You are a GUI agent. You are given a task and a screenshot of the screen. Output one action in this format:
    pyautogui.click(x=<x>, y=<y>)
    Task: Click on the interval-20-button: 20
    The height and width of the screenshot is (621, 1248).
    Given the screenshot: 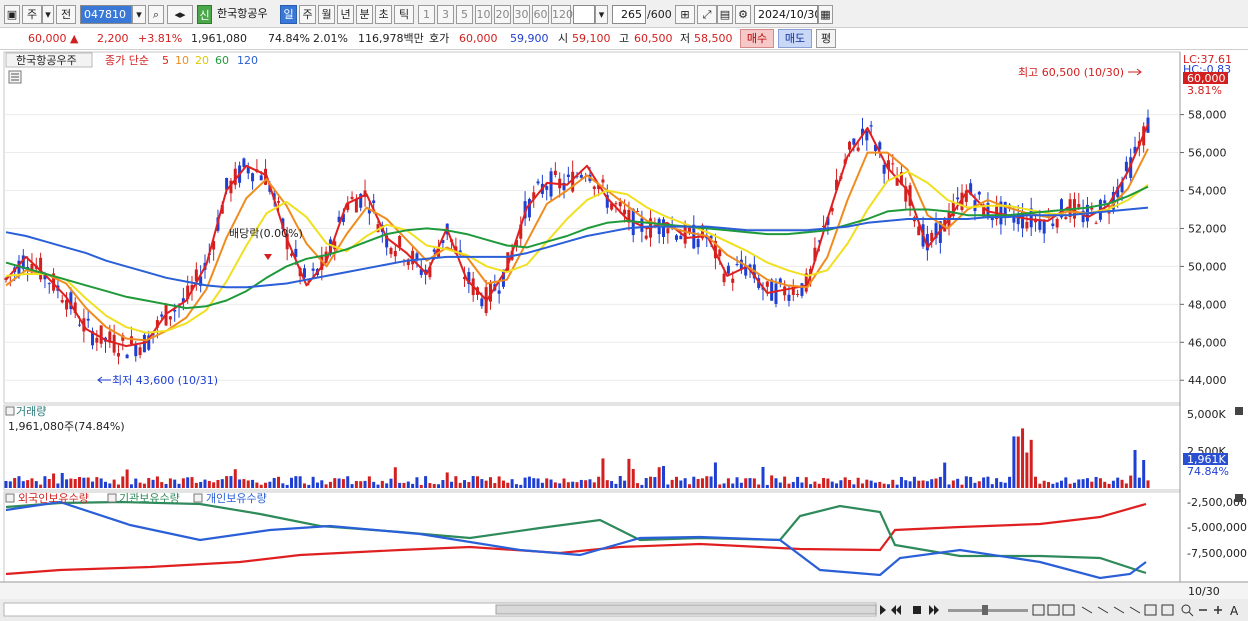 What is the action you would take?
    pyautogui.click(x=502, y=14)
    